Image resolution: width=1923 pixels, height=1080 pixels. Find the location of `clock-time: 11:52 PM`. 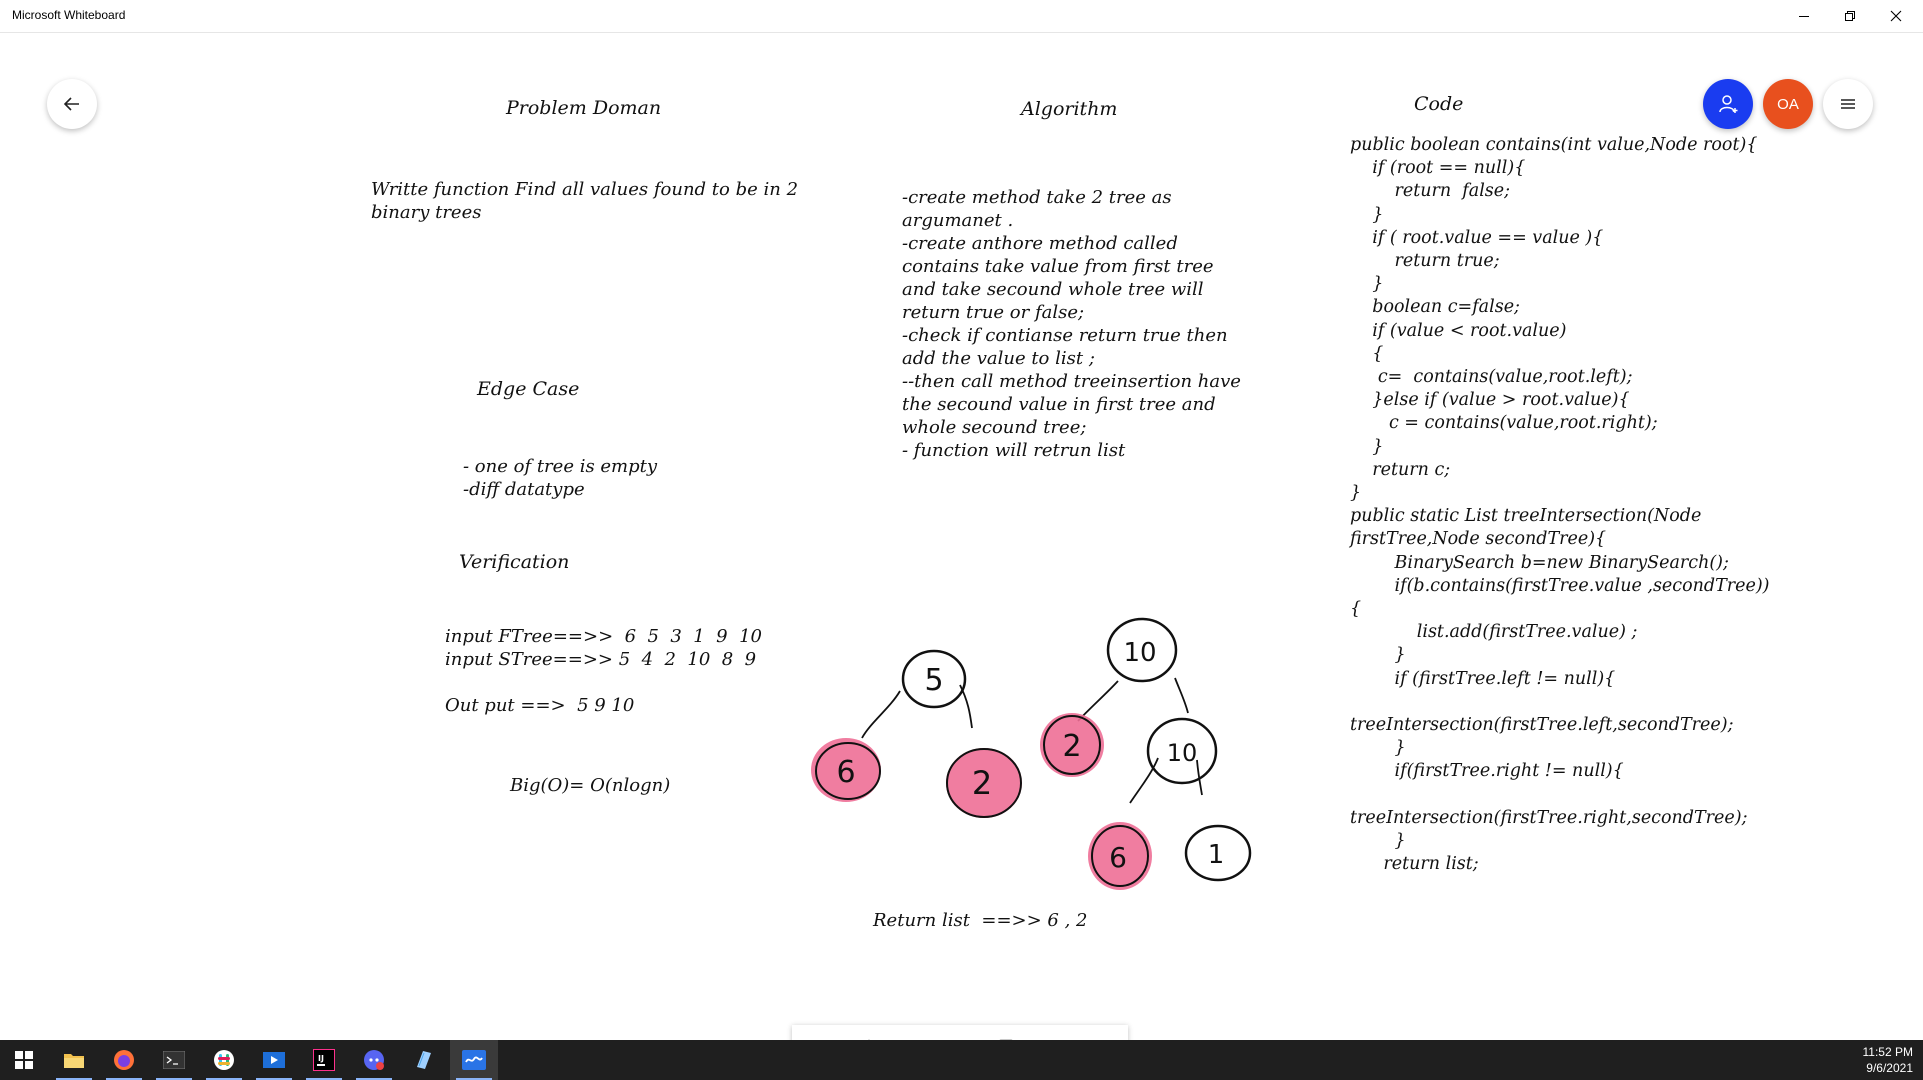

clock-time: 11:52 PM is located at coordinates (1887, 1052).